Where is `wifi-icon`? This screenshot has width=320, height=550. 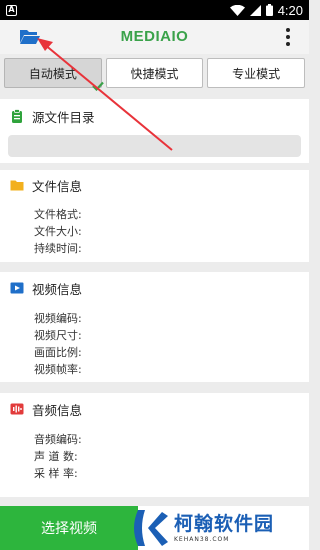 wifi-icon is located at coordinates (237, 10).